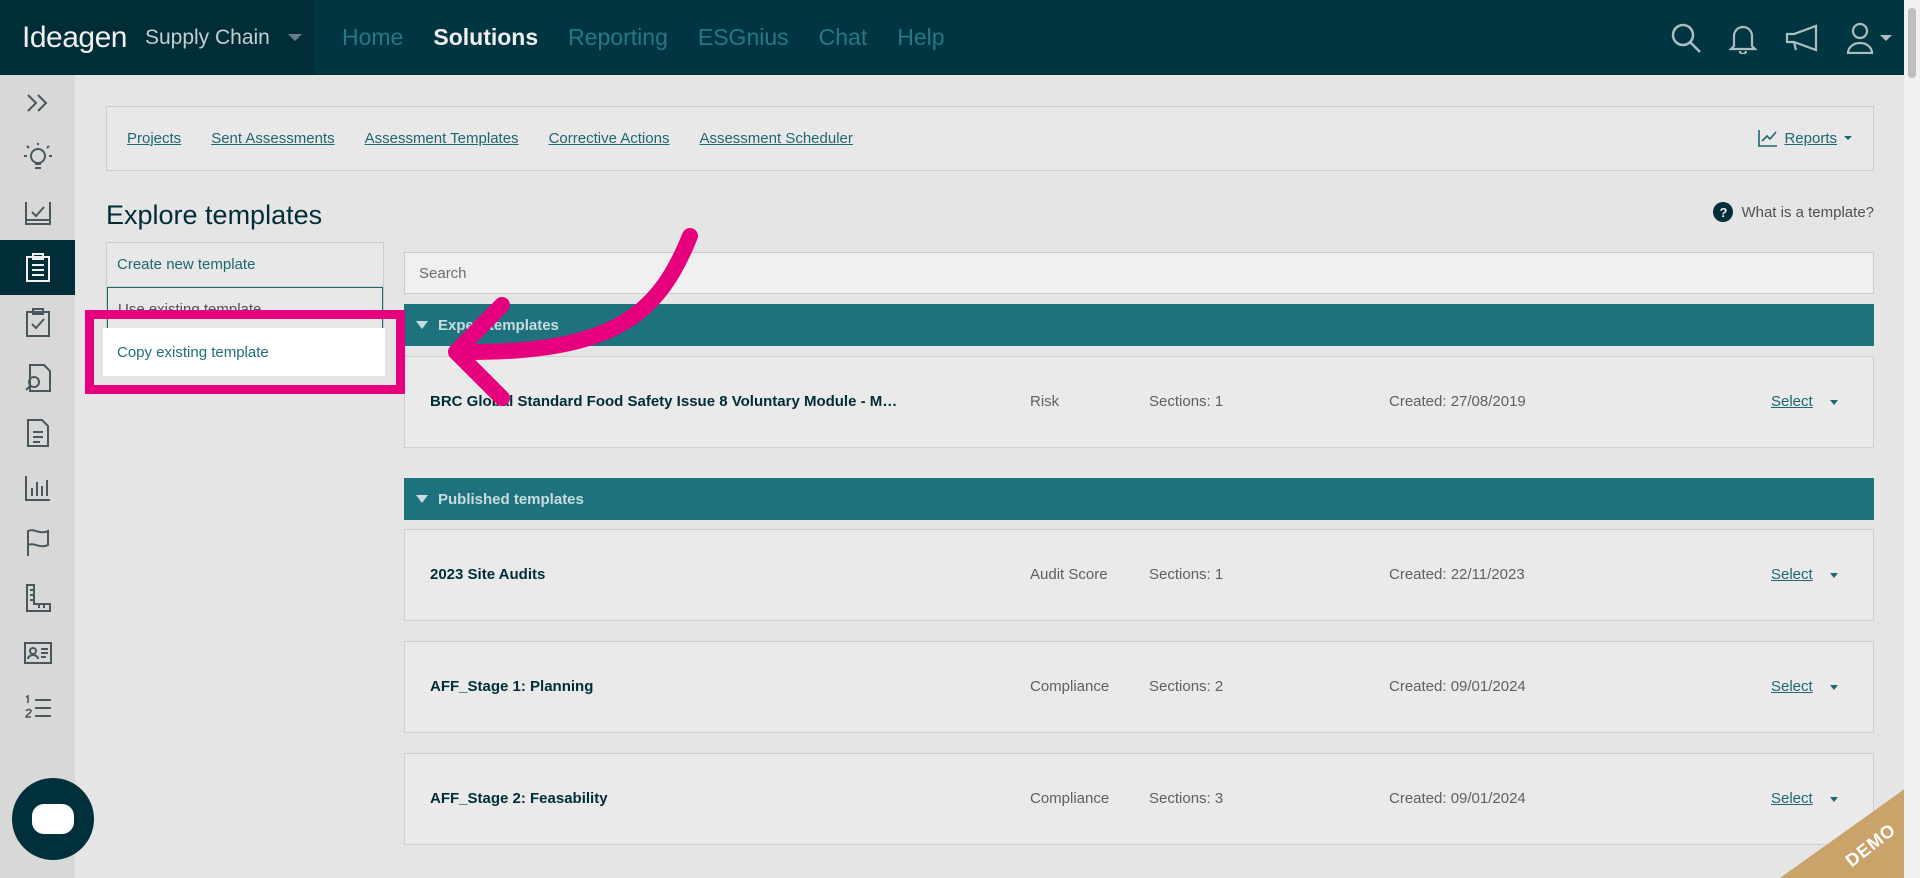  I want to click on double-chevron-right-icon, so click(36, 102).